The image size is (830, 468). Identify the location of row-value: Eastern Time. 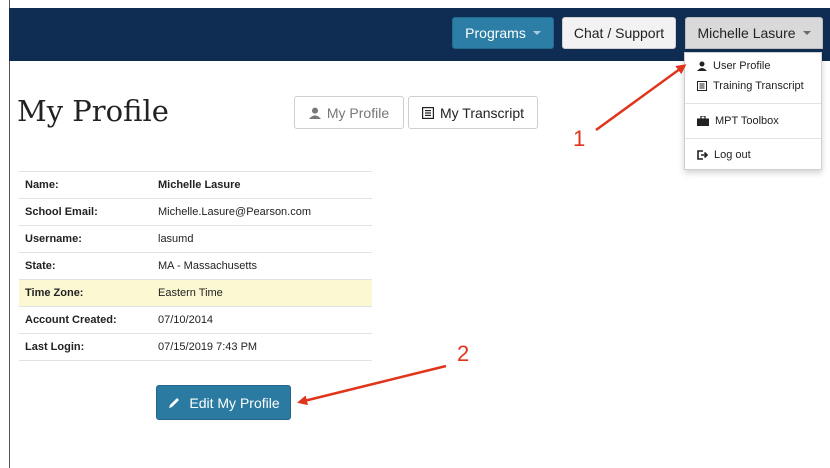
(190, 293).